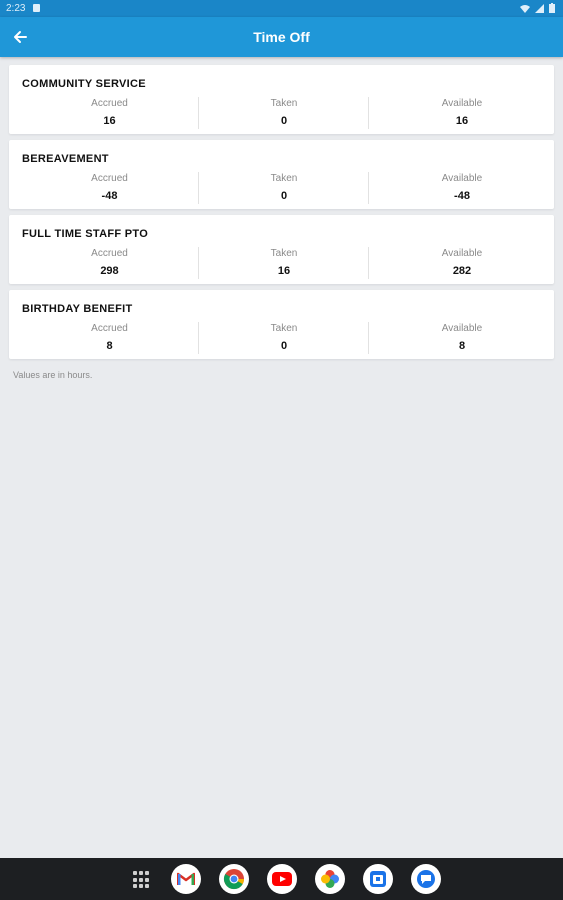  What do you see at coordinates (462, 196) in the screenshot?
I see `available-value: -48` at bounding box center [462, 196].